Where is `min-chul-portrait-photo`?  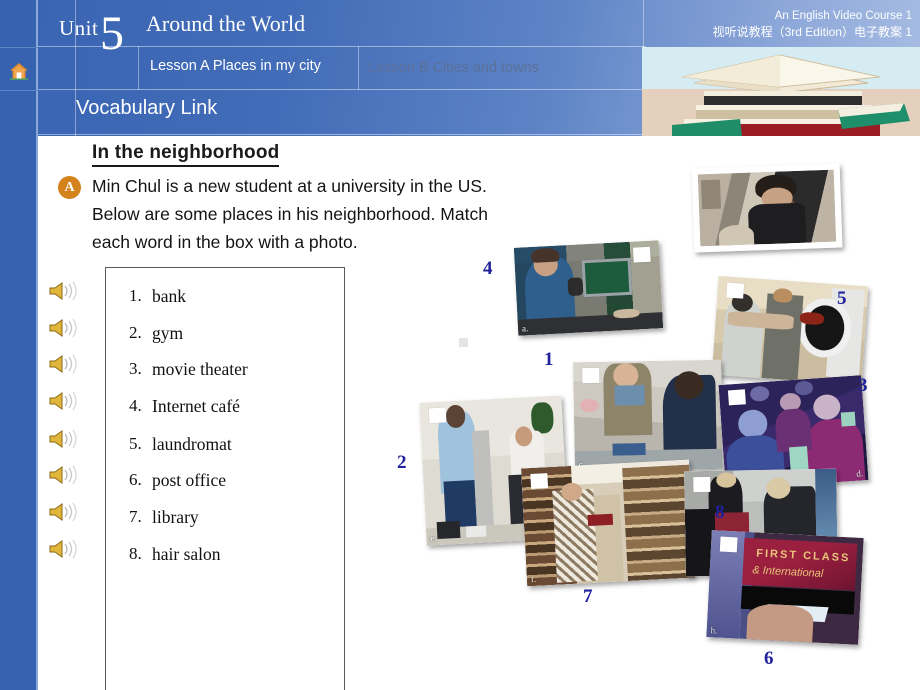 min-chul-portrait-photo is located at coordinates (767, 208).